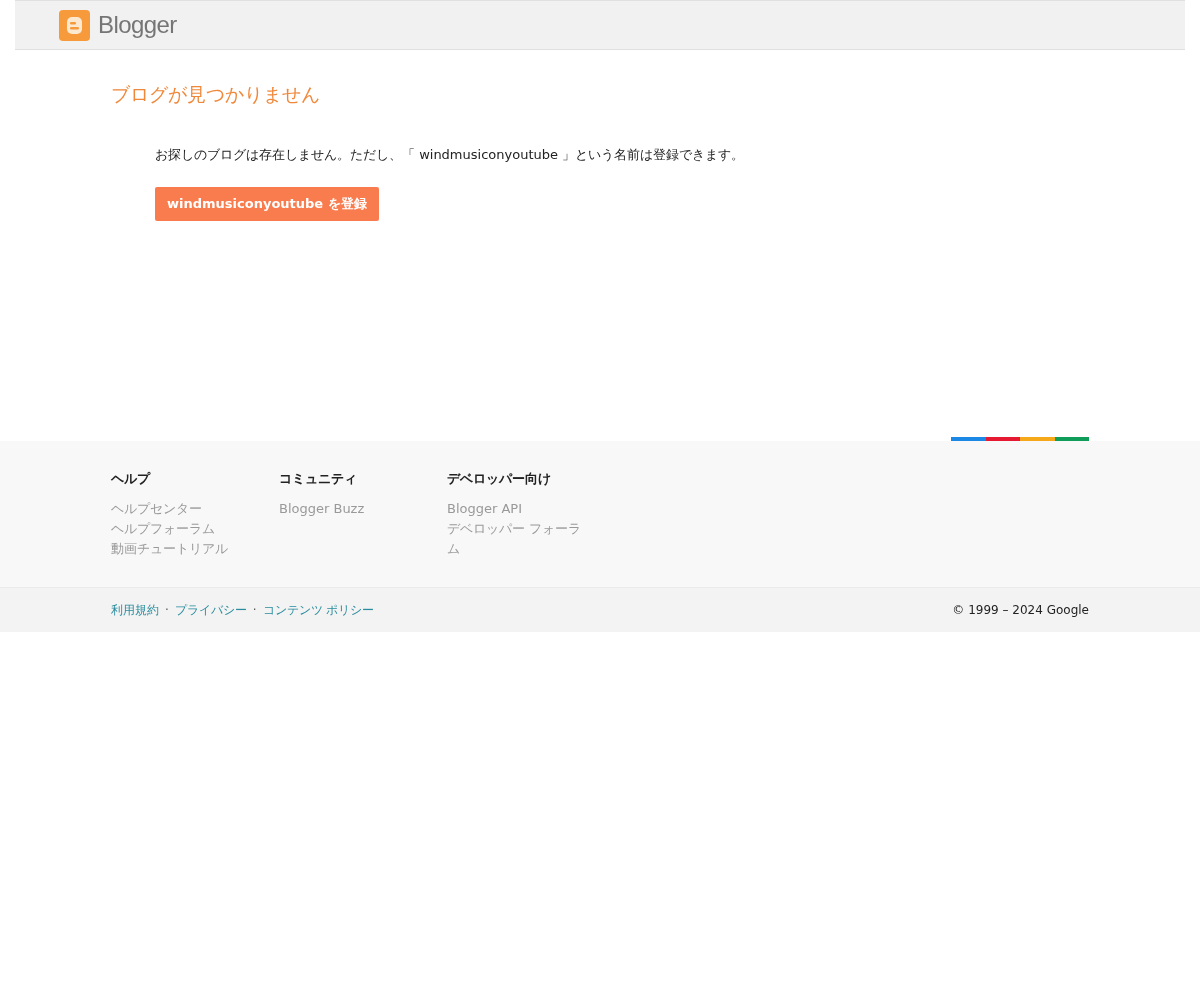 The width and height of the screenshot is (1200, 1000). I want to click on legal-link: プライバシー, so click(210, 610).